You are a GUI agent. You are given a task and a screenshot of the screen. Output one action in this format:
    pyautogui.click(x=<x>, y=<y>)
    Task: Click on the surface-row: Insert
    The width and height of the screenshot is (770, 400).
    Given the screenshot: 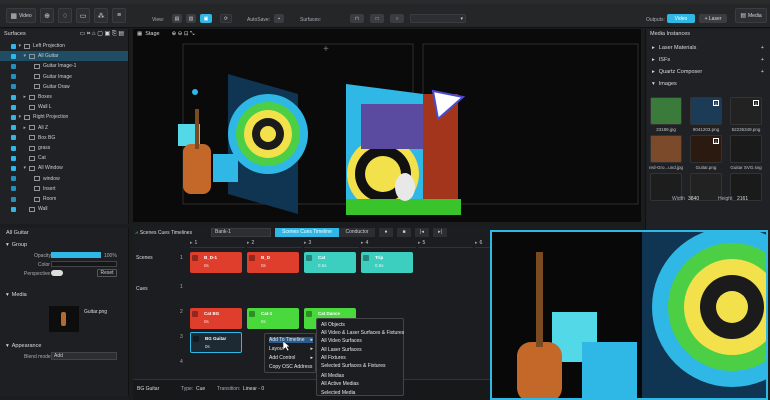 What is the action you would take?
    pyautogui.click(x=64, y=189)
    